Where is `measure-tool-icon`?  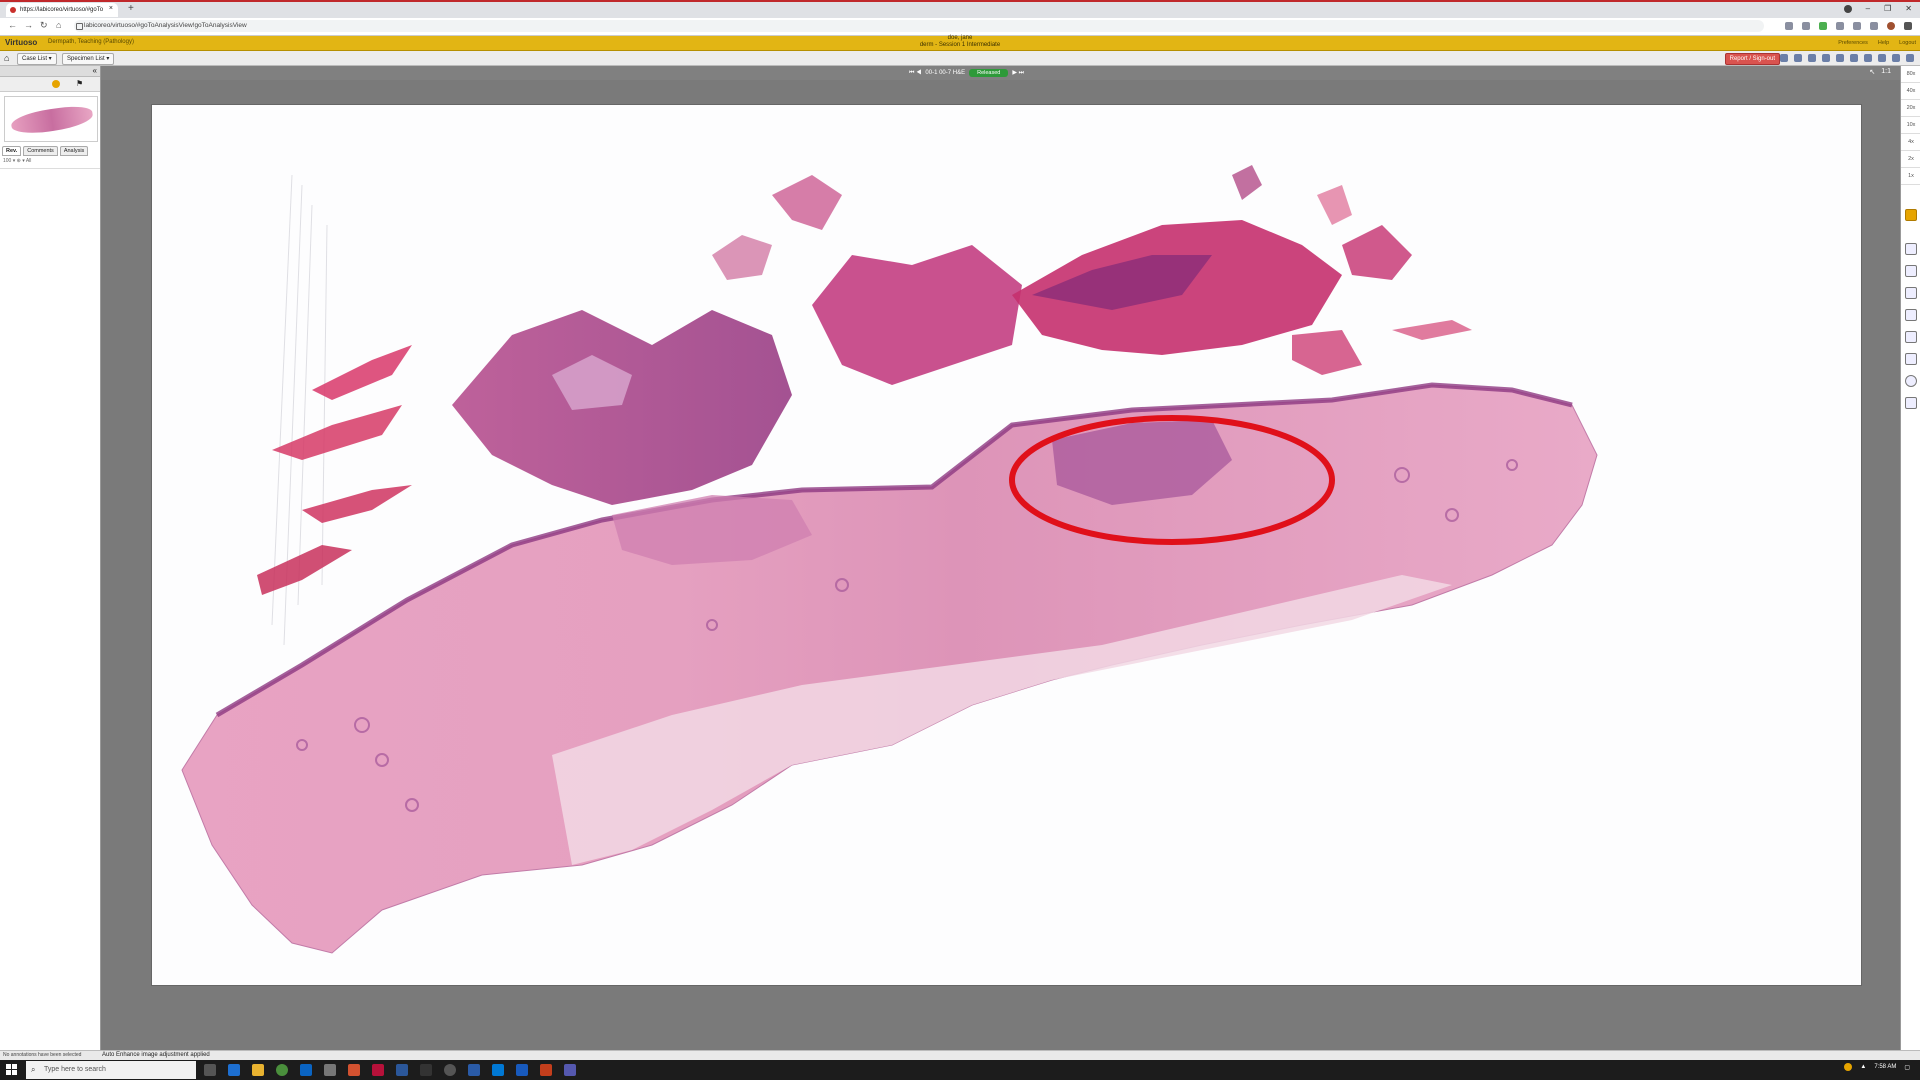 measure-tool-icon is located at coordinates (1911, 293).